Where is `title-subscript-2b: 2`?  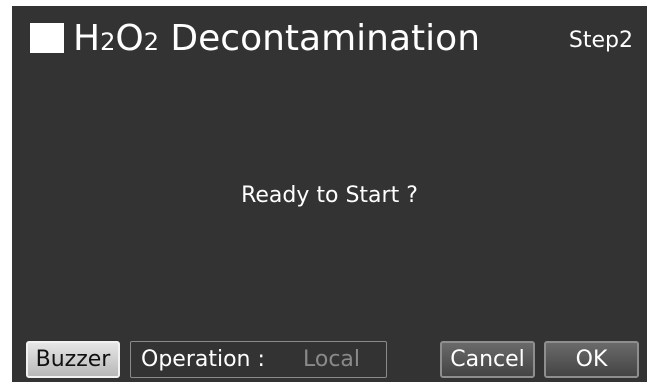
title-subscript-2b: 2 is located at coordinates (151, 42).